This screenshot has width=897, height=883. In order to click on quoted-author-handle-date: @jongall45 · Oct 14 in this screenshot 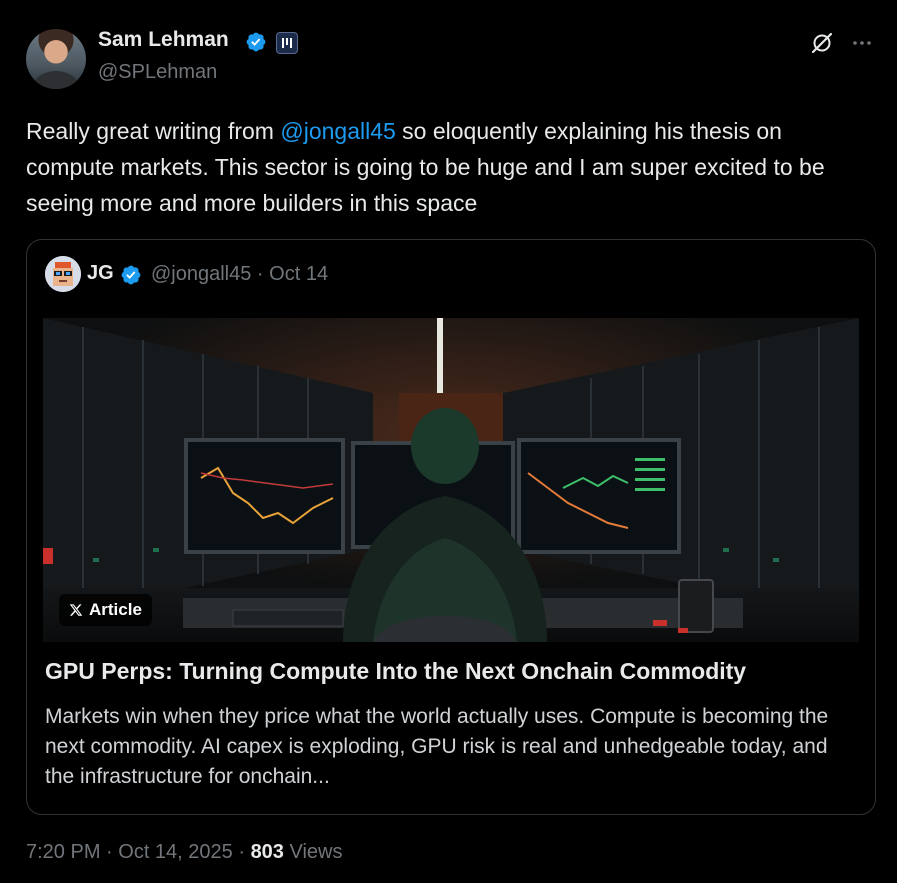, I will do `click(239, 274)`.